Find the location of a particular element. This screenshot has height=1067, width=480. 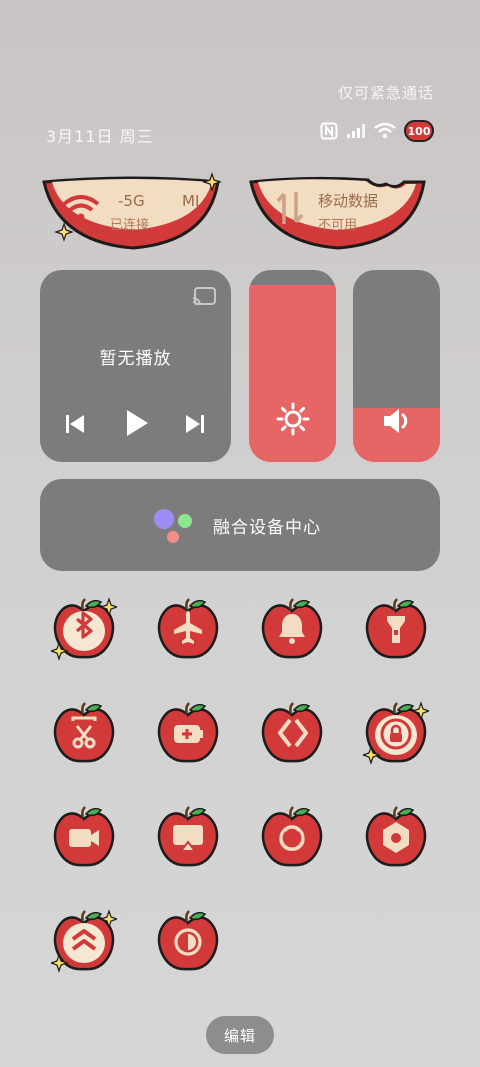

bluetooth-toggle is located at coordinates (84, 630).